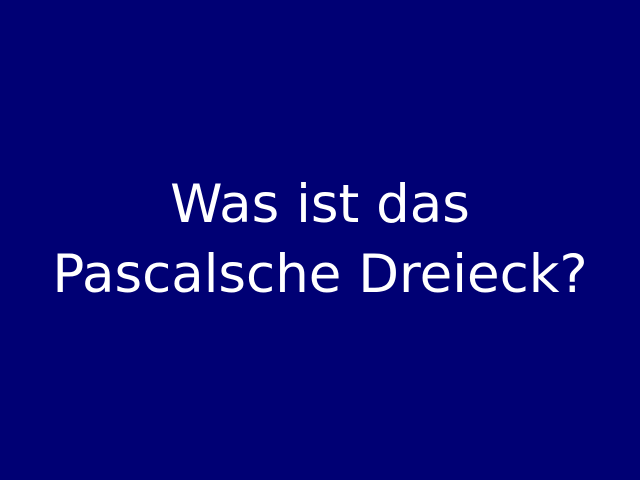 Image resolution: width=640 pixels, height=480 pixels. I want to click on slide-title-line-2: Pascalsche Dreieck?, so click(320, 274).